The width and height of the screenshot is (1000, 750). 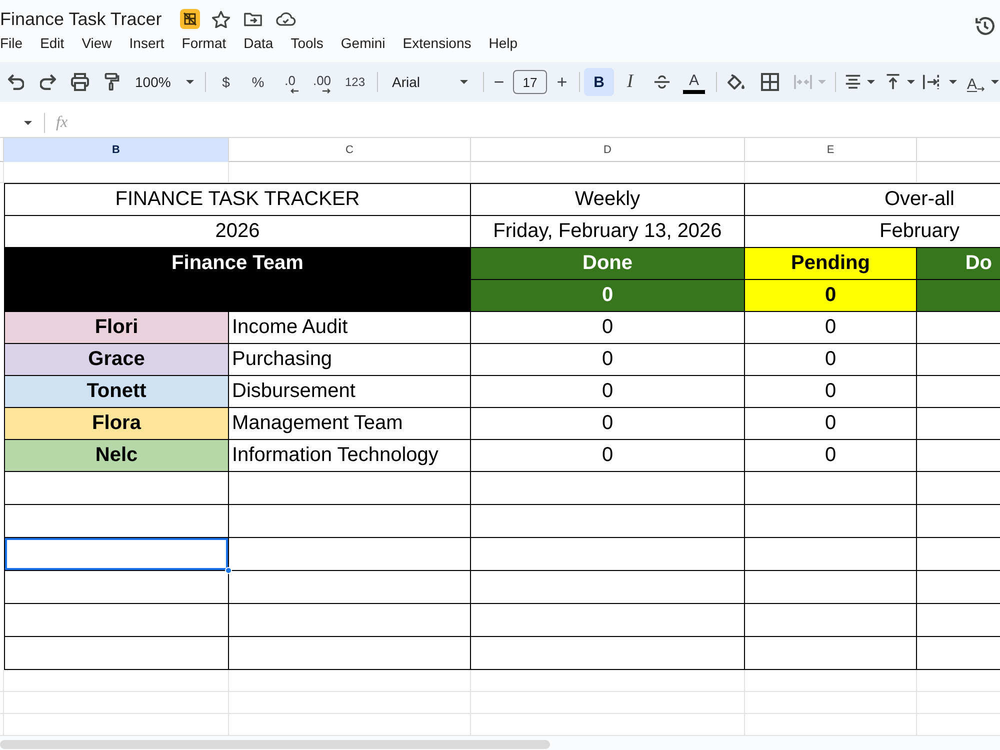 What do you see at coordinates (662, 82) in the screenshot?
I see `strikethrough-icon` at bounding box center [662, 82].